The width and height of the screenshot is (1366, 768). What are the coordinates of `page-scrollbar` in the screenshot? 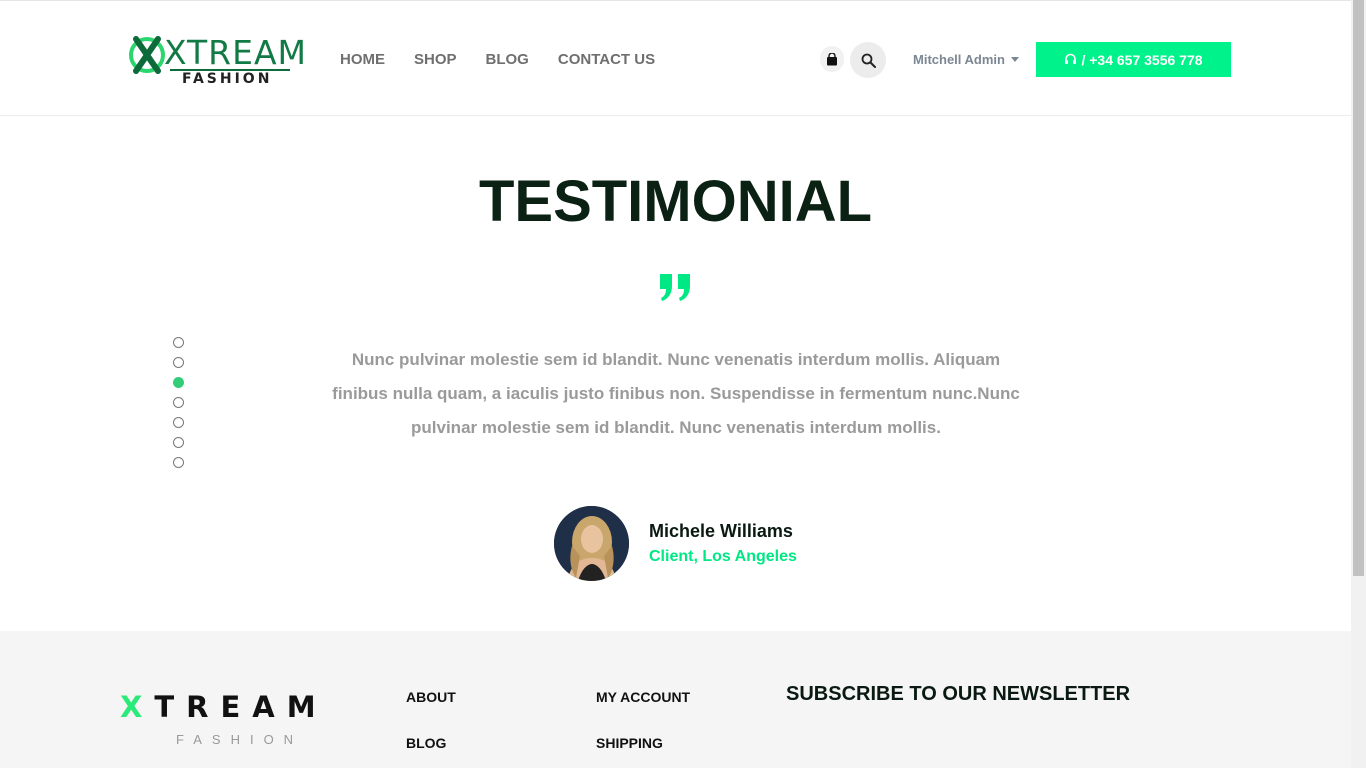 It's located at (1358, 384).